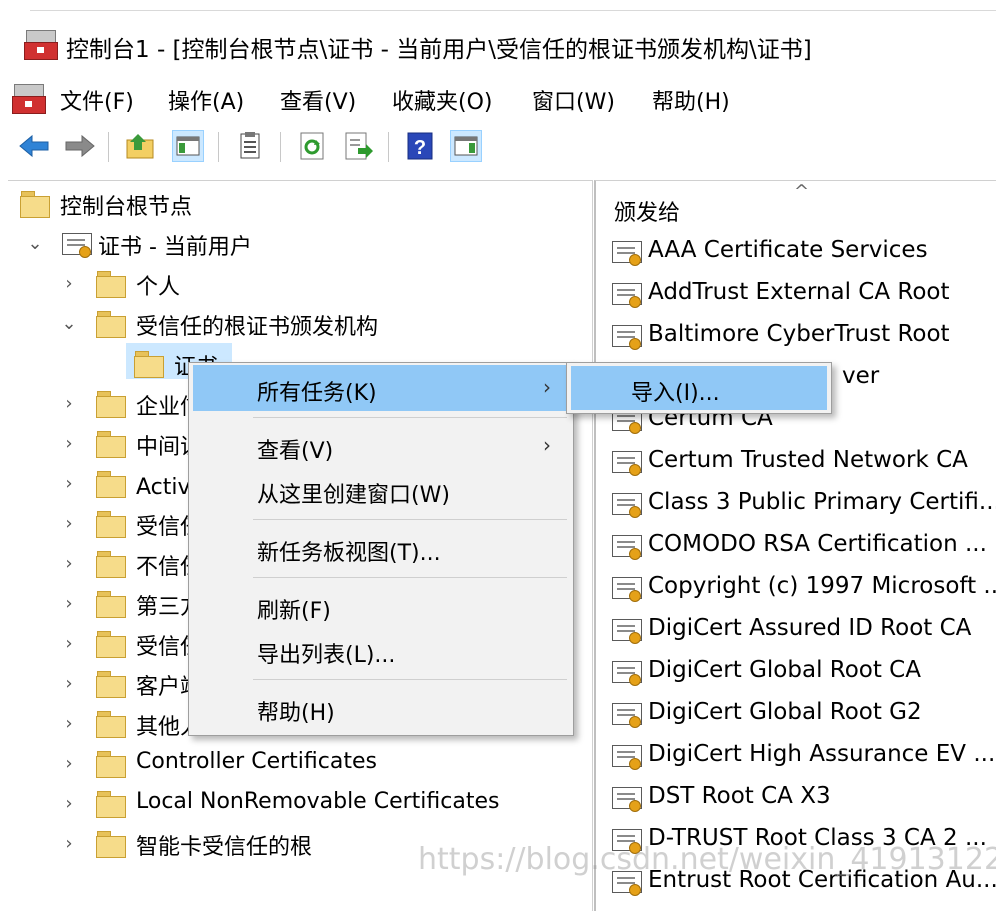 This screenshot has width=996, height=911. Describe the element at coordinates (439, 50) in the screenshot. I see `window-title: 控制台1 - [控制台根节点\证书 - 当前用户\受信任的根证书颁发机构\证书]` at that location.